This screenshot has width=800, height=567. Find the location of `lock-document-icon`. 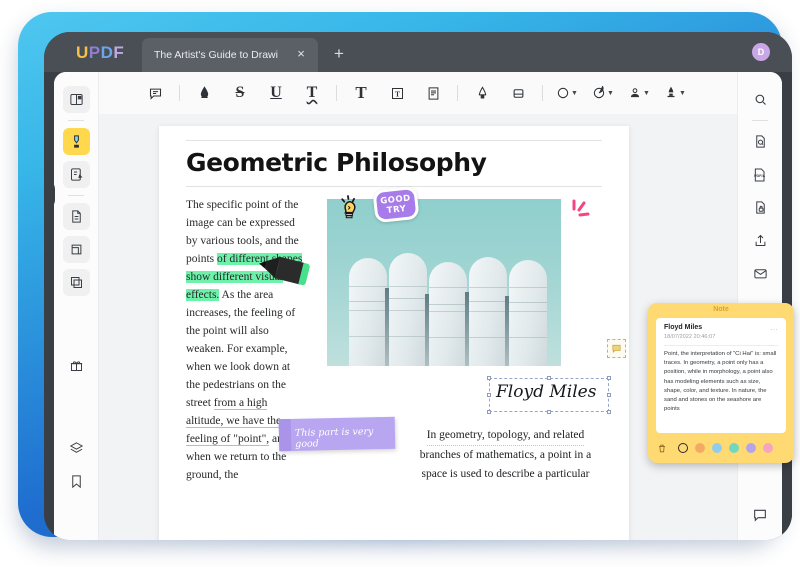

lock-document-icon is located at coordinates (760, 207).